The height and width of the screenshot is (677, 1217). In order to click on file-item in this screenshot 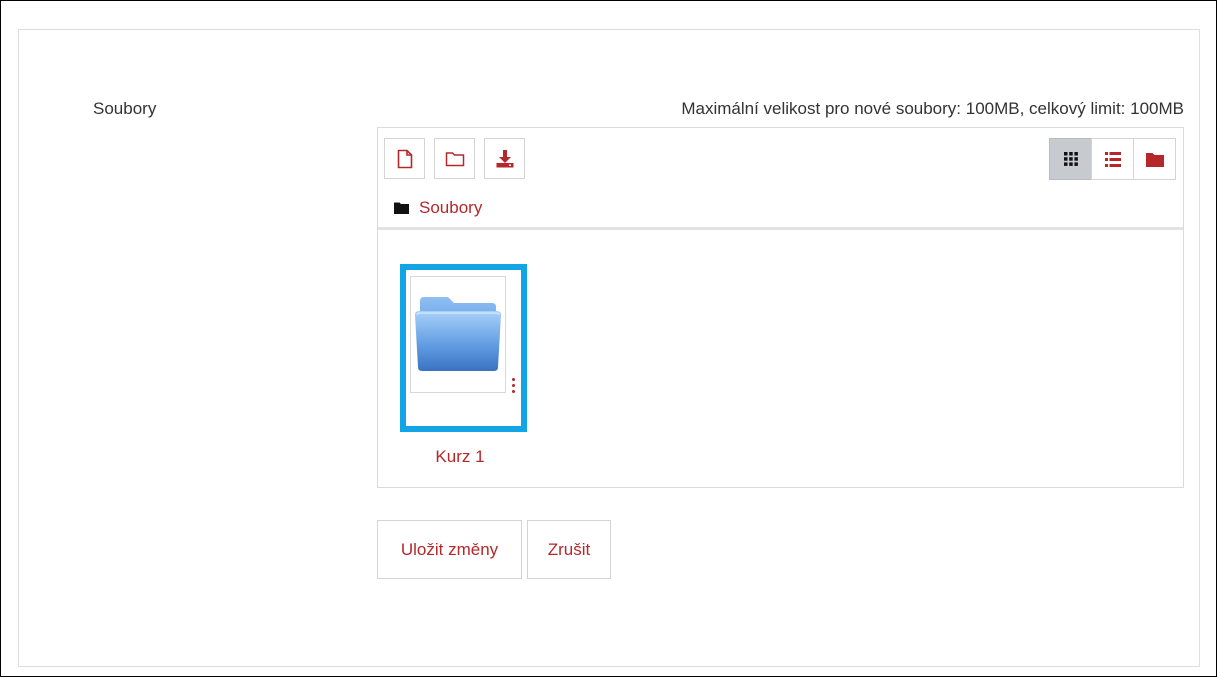, I will do `click(463, 348)`.